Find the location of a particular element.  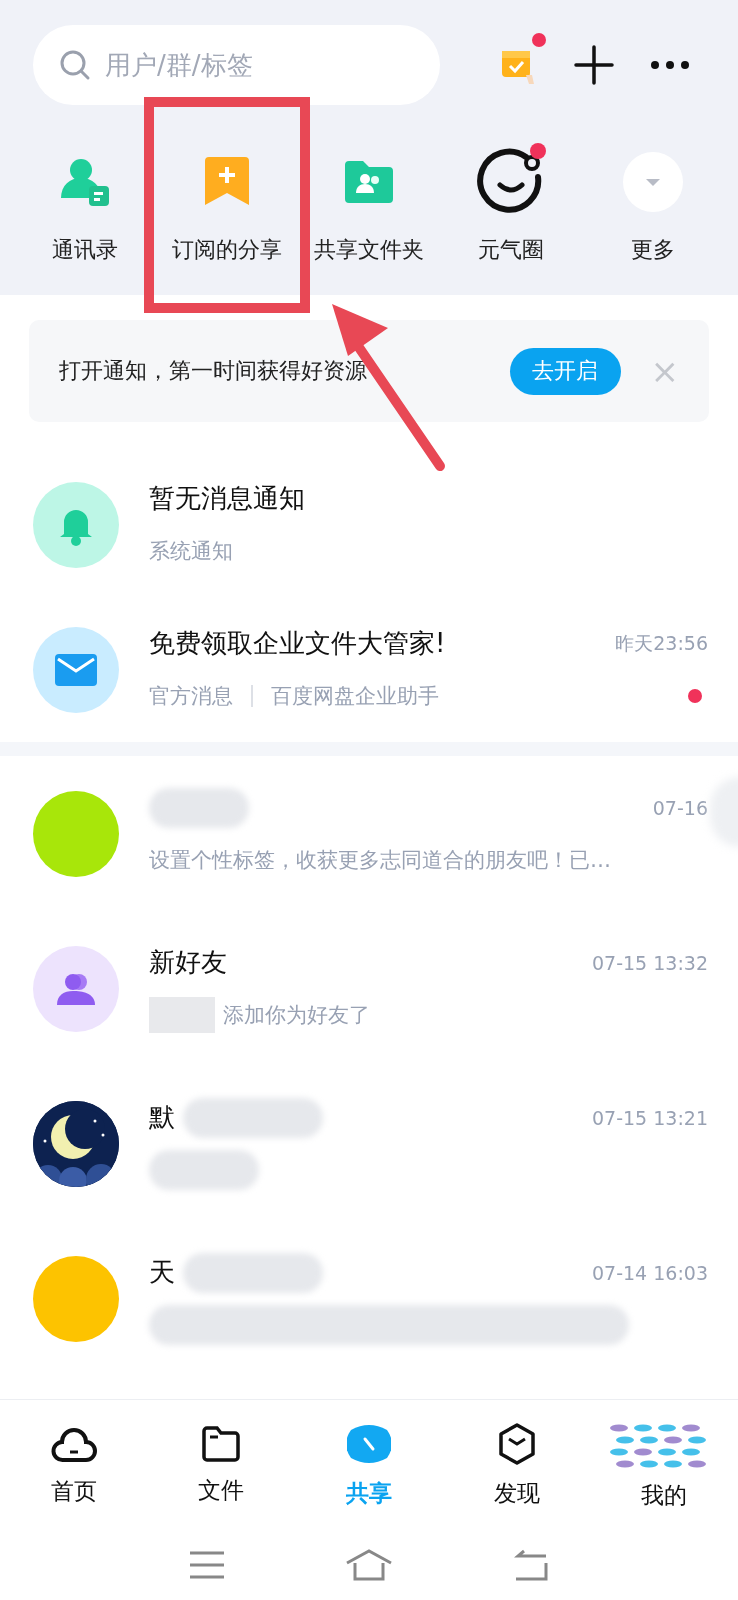

envelope-icon is located at coordinates (76, 669).